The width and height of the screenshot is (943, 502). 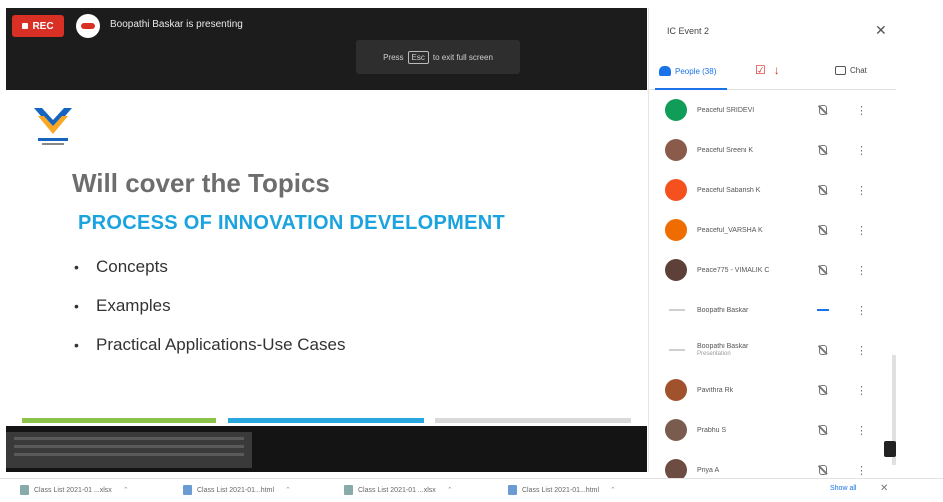 I want to click on download-arrow-icon: ↓, so click(x=777, y=70).